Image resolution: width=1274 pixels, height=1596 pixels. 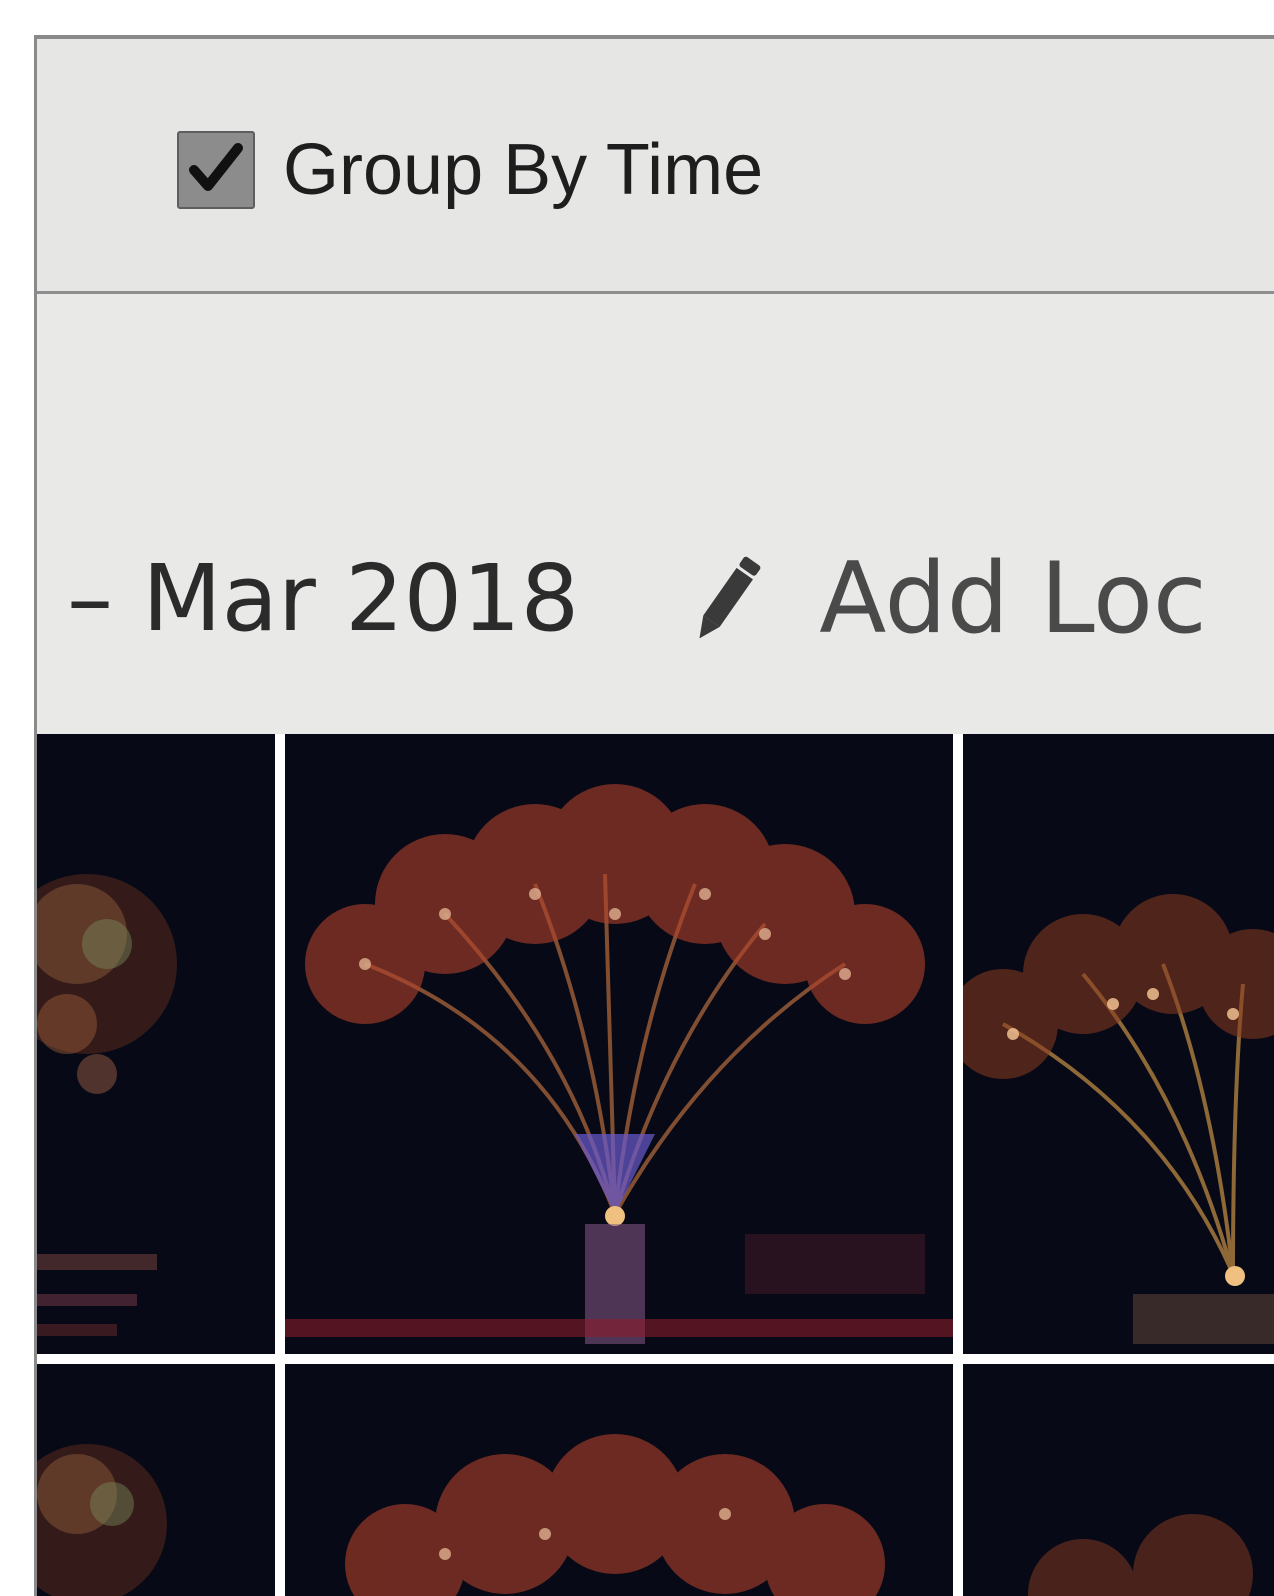 What do you see at coordinates (323, 598) in the screenshot?
I see `date-range-label: – Mar 2018` at bounding box center [323, 598].